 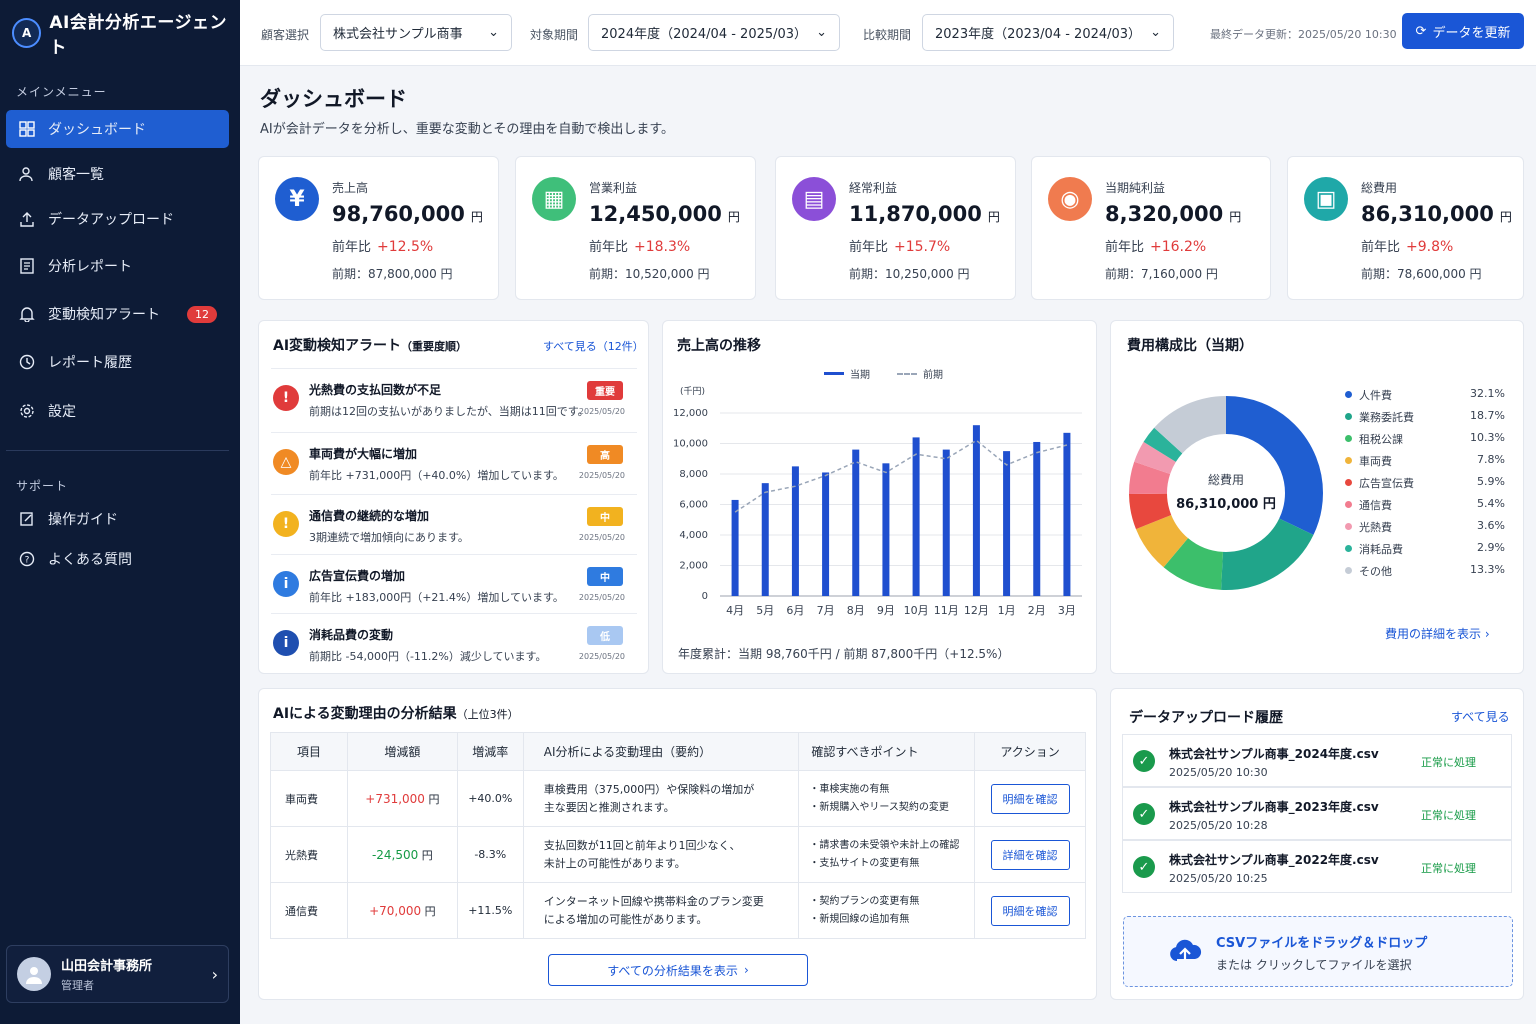 I want to click on upload-view-all-link: すべて見る, so click(x=1480, y=716).